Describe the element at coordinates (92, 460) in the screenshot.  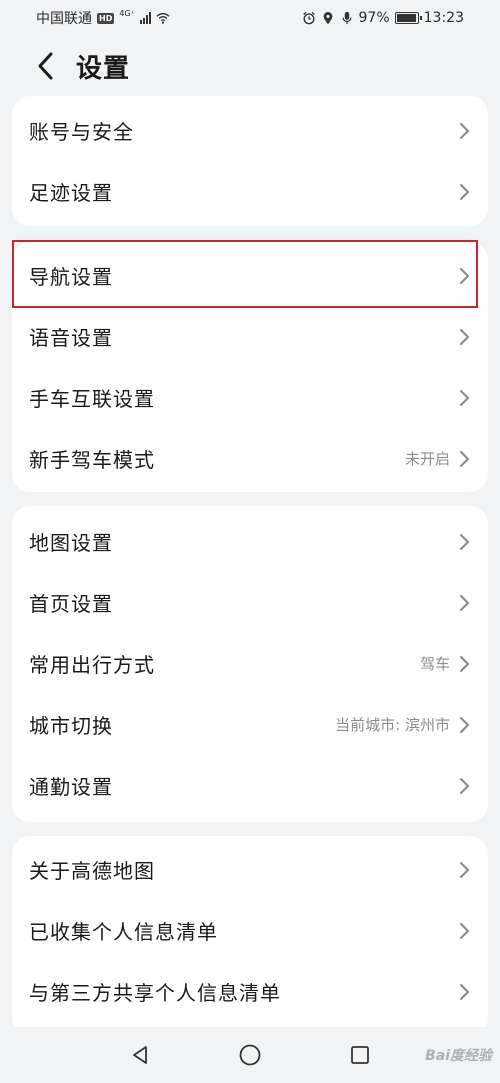
I see `item-label: 新手驾车模式` at that location.